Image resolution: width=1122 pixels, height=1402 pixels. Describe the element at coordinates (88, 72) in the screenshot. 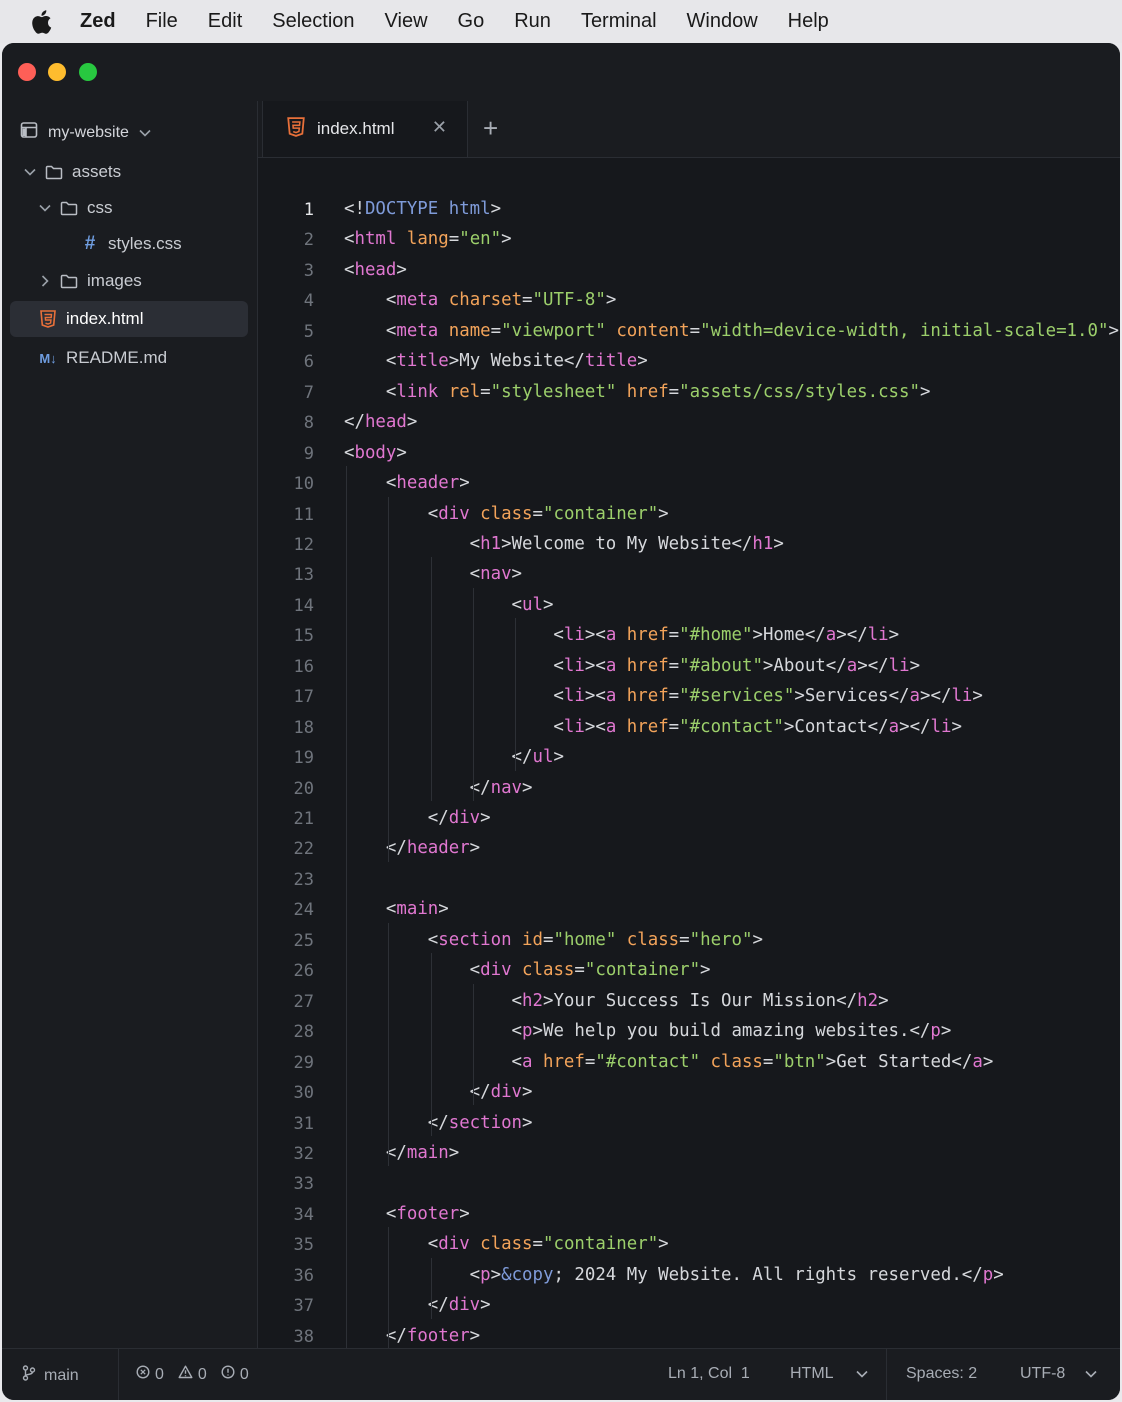

I see `zoom-window-button` at that location.